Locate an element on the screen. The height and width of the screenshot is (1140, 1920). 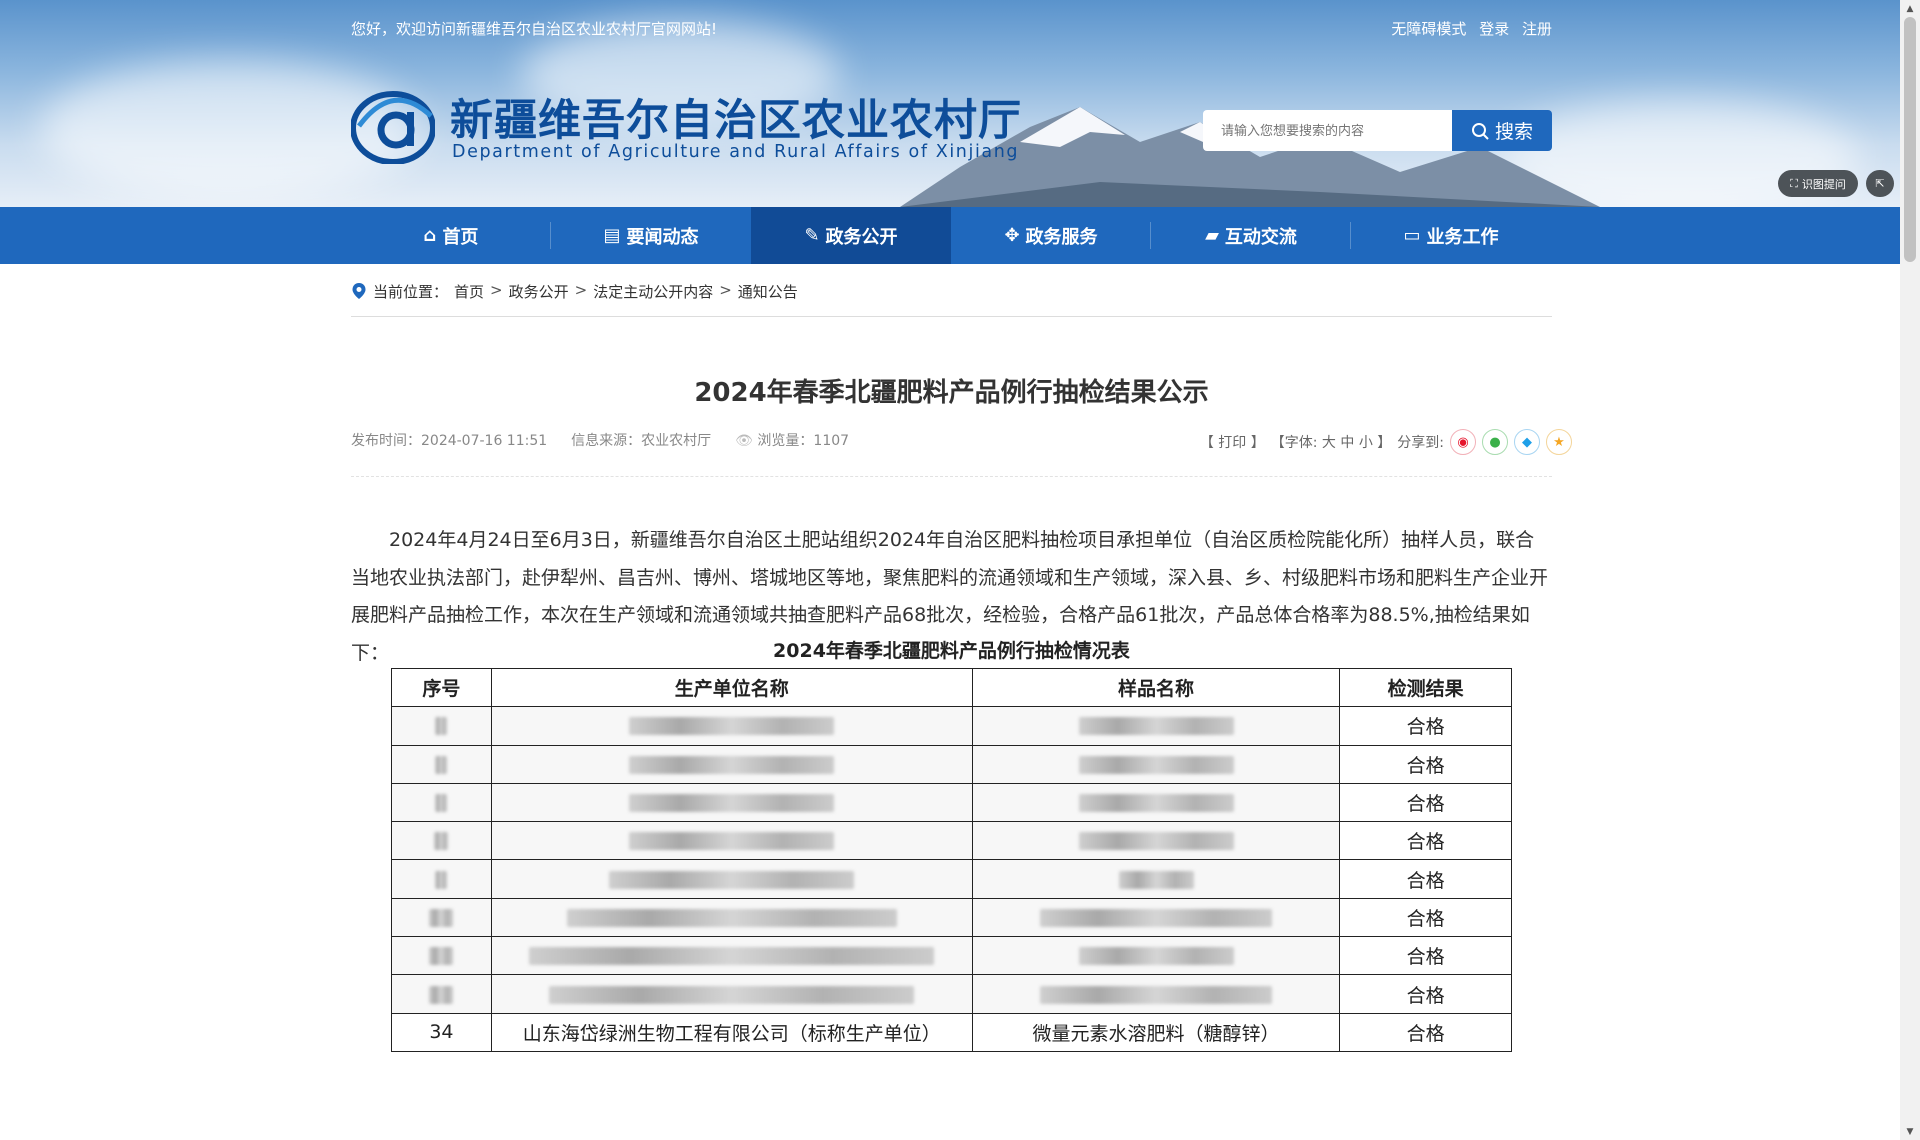
search-icon is located at coordinates (1480, 131).